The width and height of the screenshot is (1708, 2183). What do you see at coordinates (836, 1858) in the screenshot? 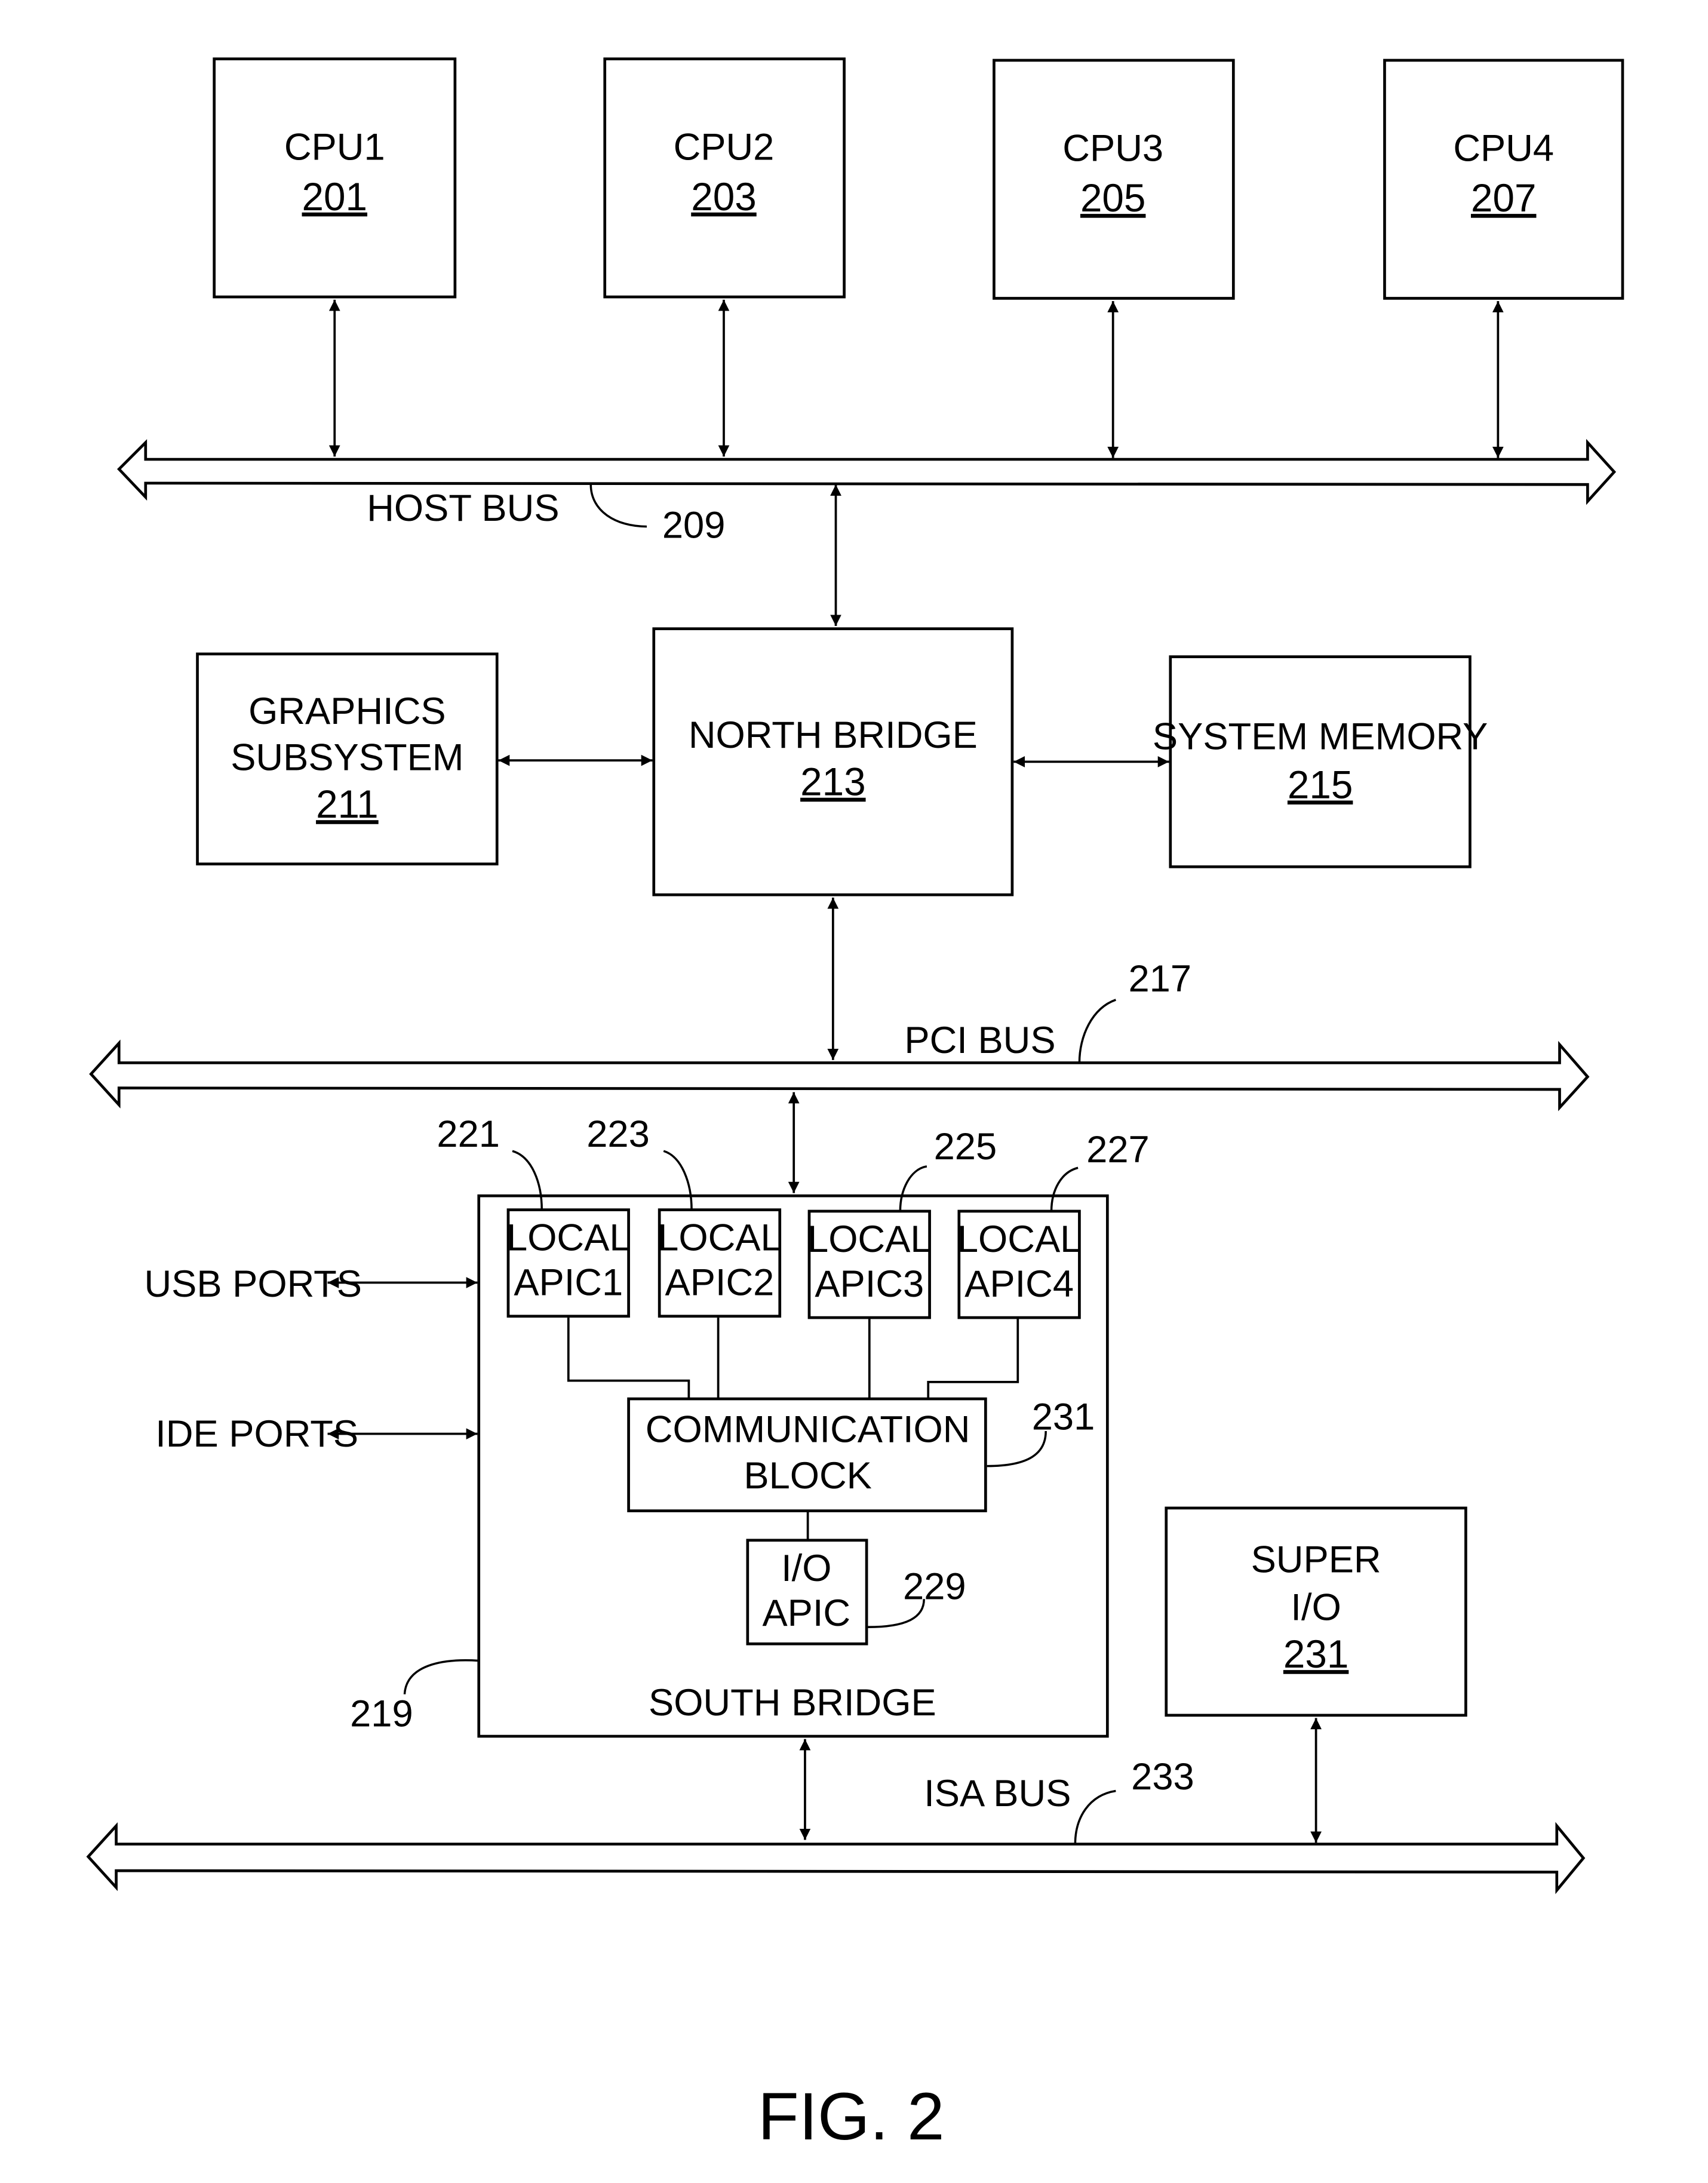
I see `isa-bus` at bounding box center [836, 1858].